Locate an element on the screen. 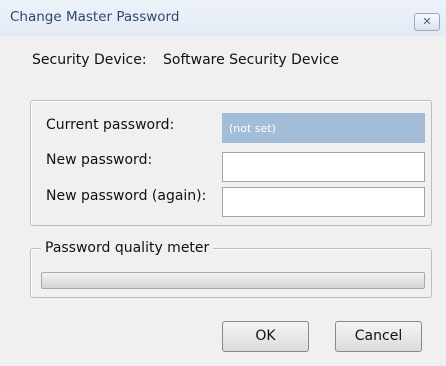 This screenshot has width=446, height=366. password-quality-meter is located at coordinates (233, 280).